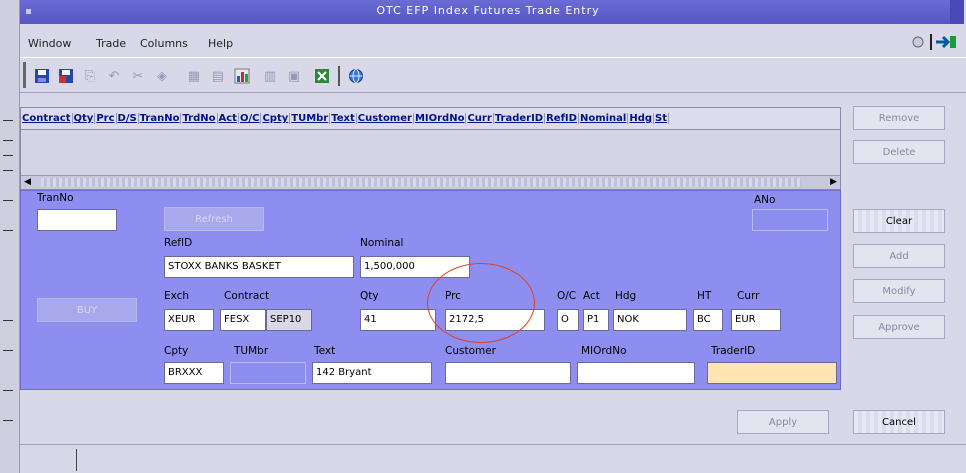 The image size is (966, 473). I want to click on customer-field, so click(508, 373).